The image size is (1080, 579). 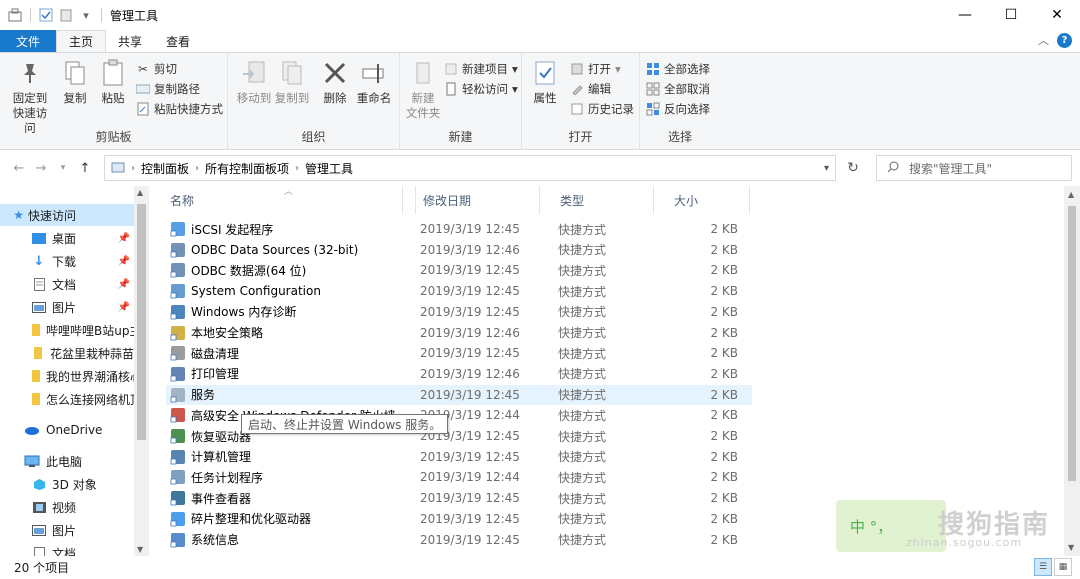 I want to click on table-row: ODBC 数据源(64 位) 2019/3/19 12:45 快捷方式 2 KB, so click(x=459, y=270).